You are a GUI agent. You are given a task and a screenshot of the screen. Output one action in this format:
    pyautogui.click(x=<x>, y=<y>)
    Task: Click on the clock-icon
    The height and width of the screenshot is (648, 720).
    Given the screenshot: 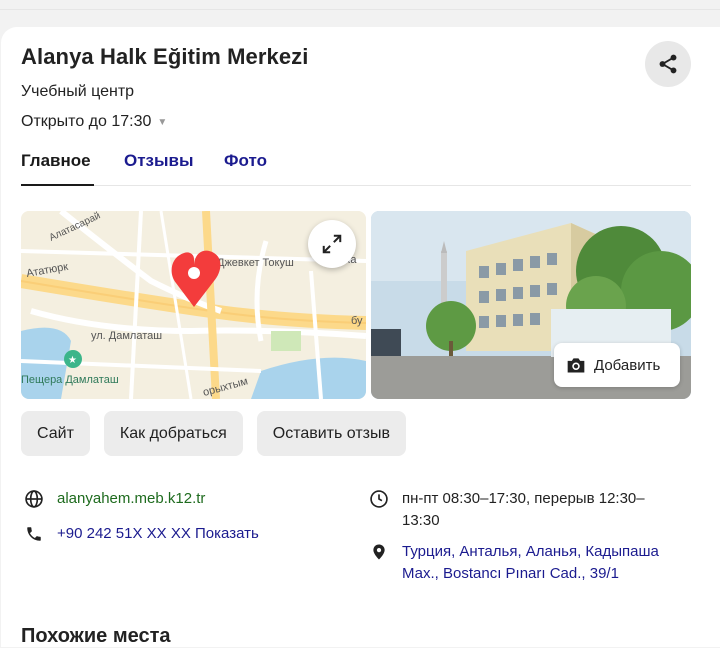 What is the action you would take?
    pyautogui.click(x=379, y=499)
    